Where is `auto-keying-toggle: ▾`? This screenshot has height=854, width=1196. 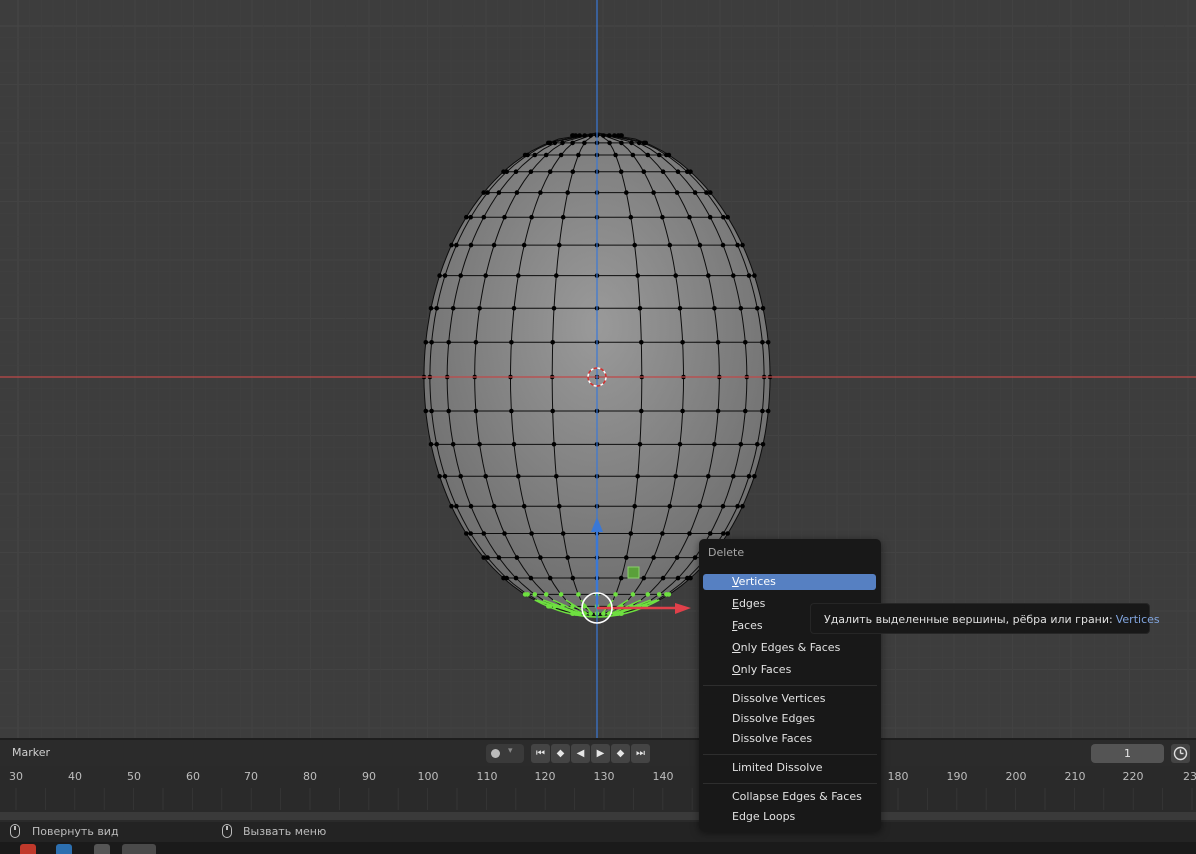
auto-keying-toggle: ▾ is located at coordinates (505, 753).